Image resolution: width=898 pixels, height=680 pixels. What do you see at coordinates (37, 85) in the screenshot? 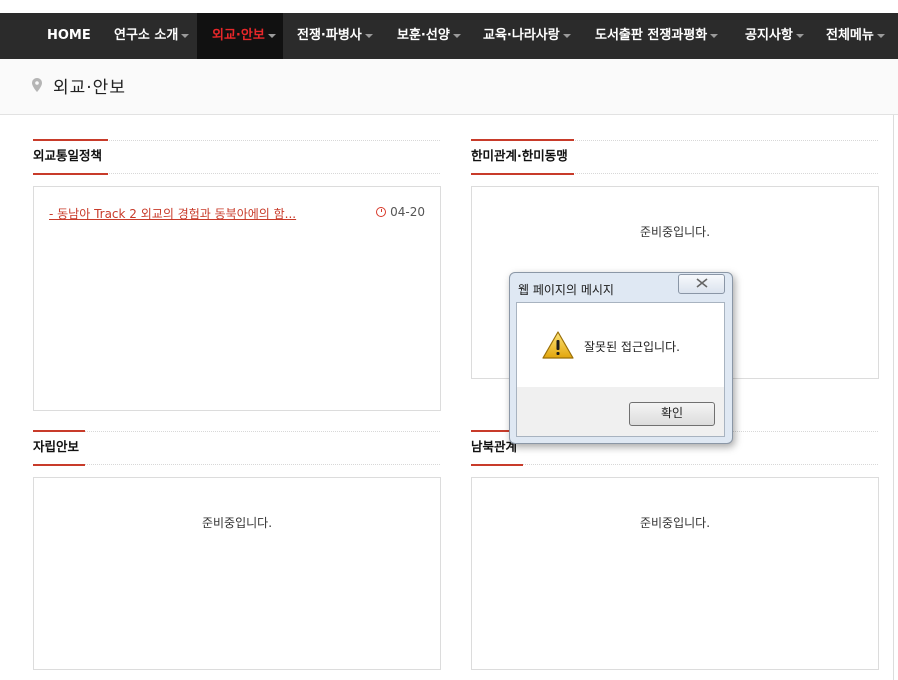
I see `map-pin-icon` at bounding box center [37, 85].